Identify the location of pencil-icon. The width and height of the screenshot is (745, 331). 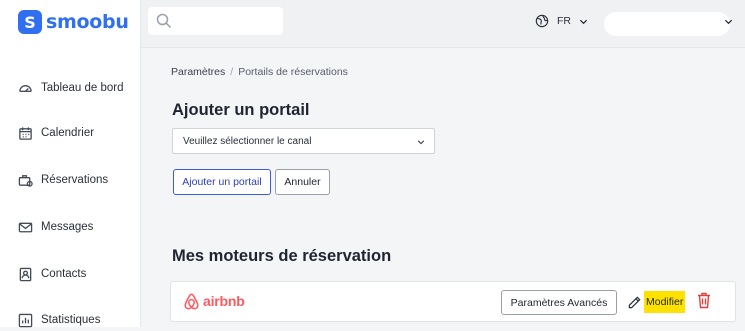
(634, 301).